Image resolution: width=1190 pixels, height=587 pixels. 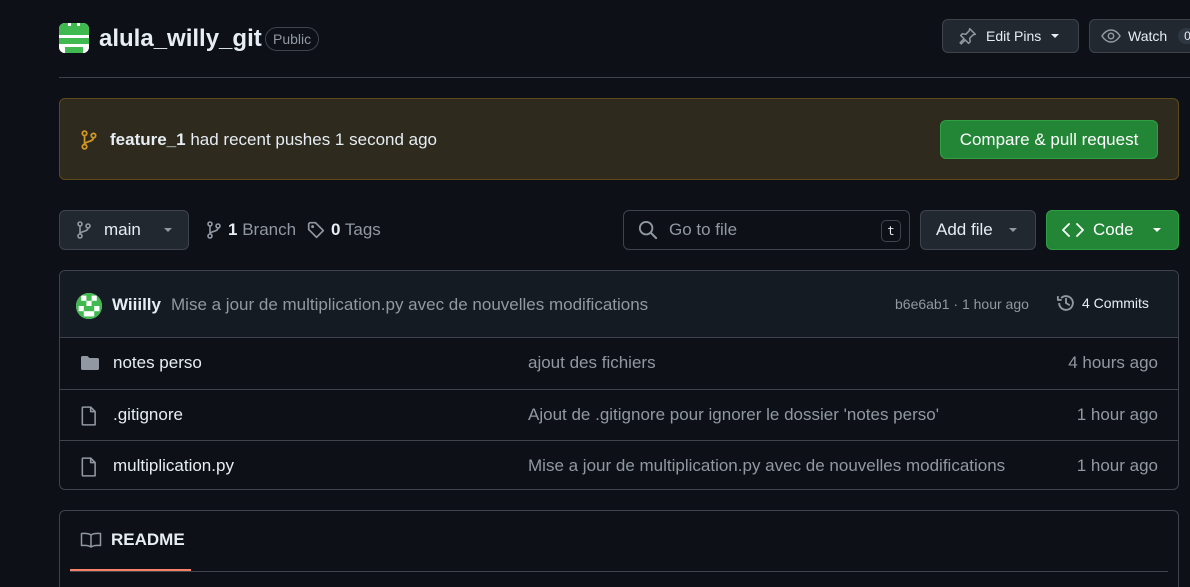 What do you see at coordinates (173, 466) in the screenshot?
I see `file-name: multiplication.py` at bounding box center [173, 466].